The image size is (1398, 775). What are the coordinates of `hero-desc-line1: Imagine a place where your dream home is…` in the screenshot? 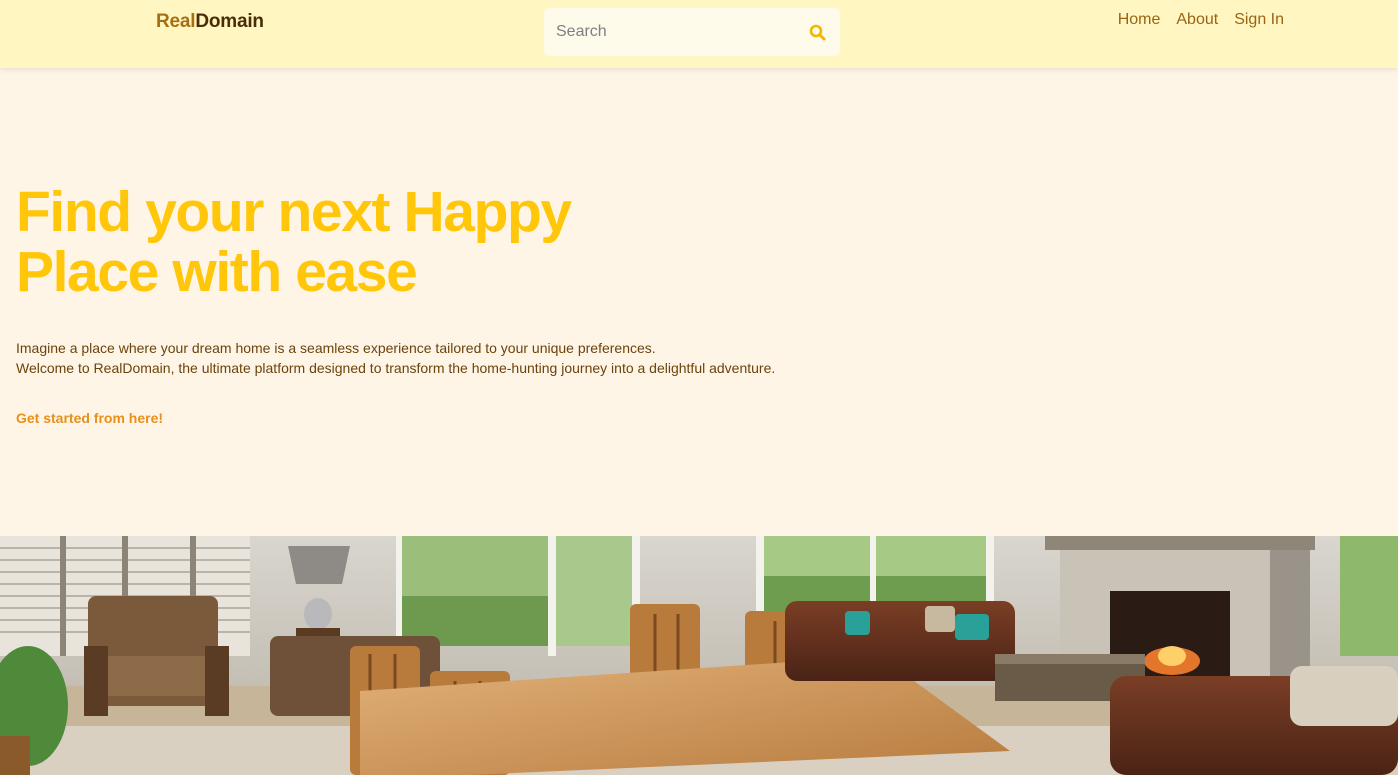 It's located at (336, 348).